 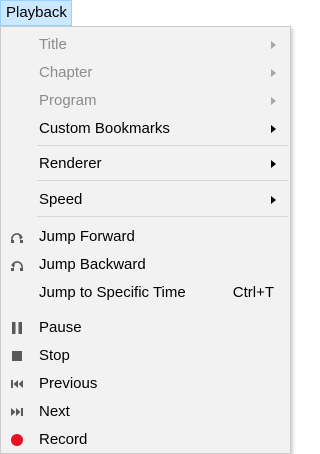 What do you see at coordinates (17, 238) in the screenshot?
I see `jump-forward-icon` at bounding box center [17, 238].